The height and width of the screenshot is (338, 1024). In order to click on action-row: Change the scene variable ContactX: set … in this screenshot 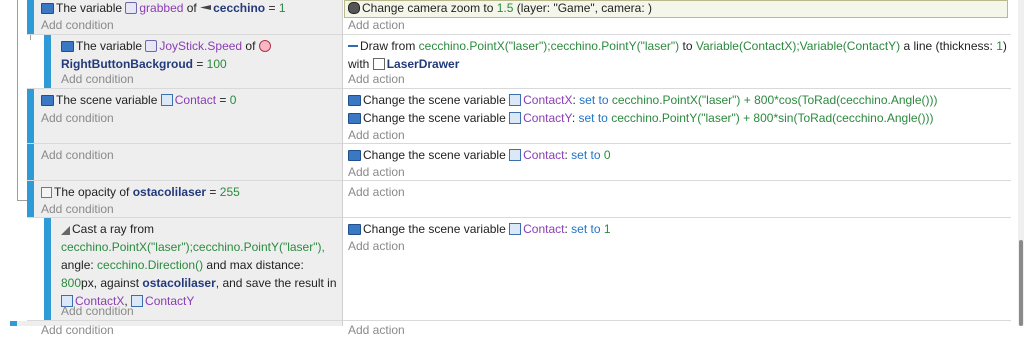, I will do `click(643, 100)`.